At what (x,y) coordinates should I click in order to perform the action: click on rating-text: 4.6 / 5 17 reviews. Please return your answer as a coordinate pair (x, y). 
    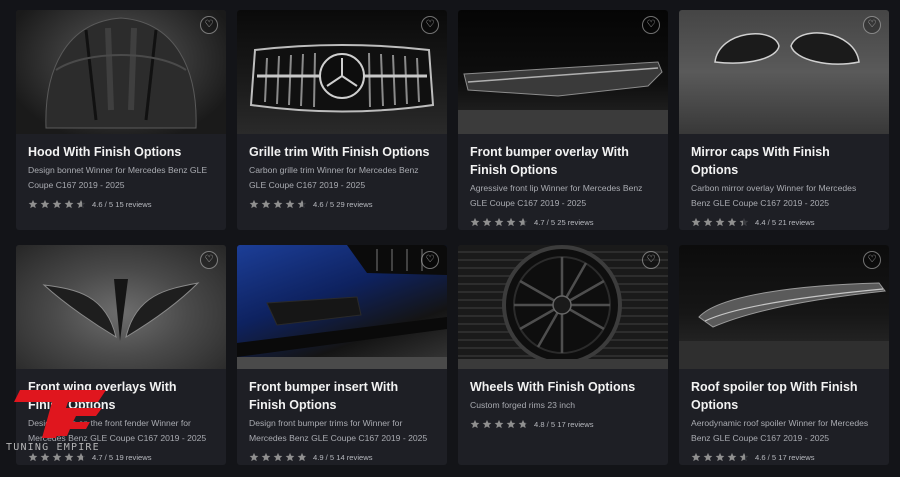
    Looking at the image, I should click on (785, 457).